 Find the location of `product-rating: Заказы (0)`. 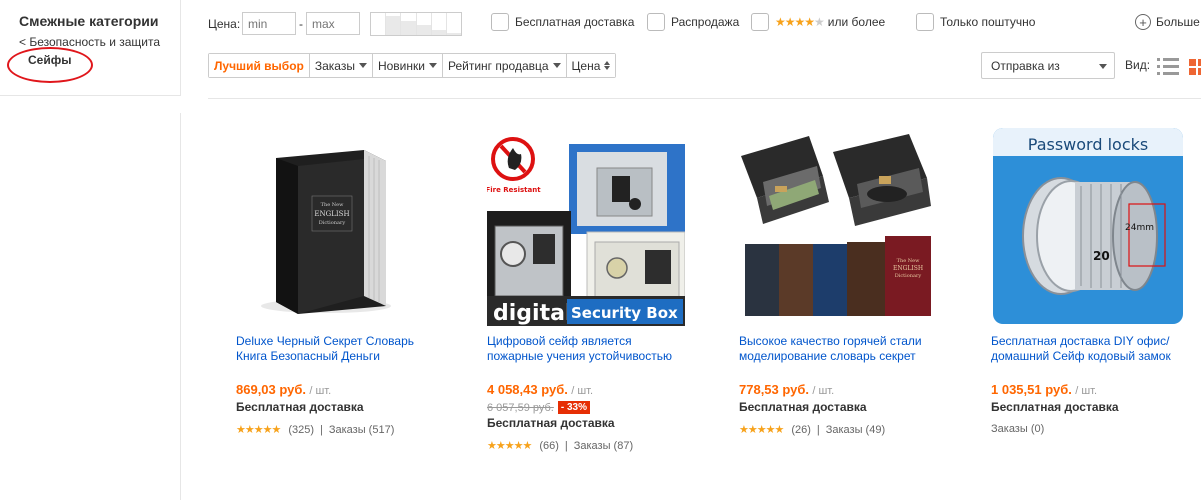

product-rating: Заказы (0) is located at coordinates (1017, 429).